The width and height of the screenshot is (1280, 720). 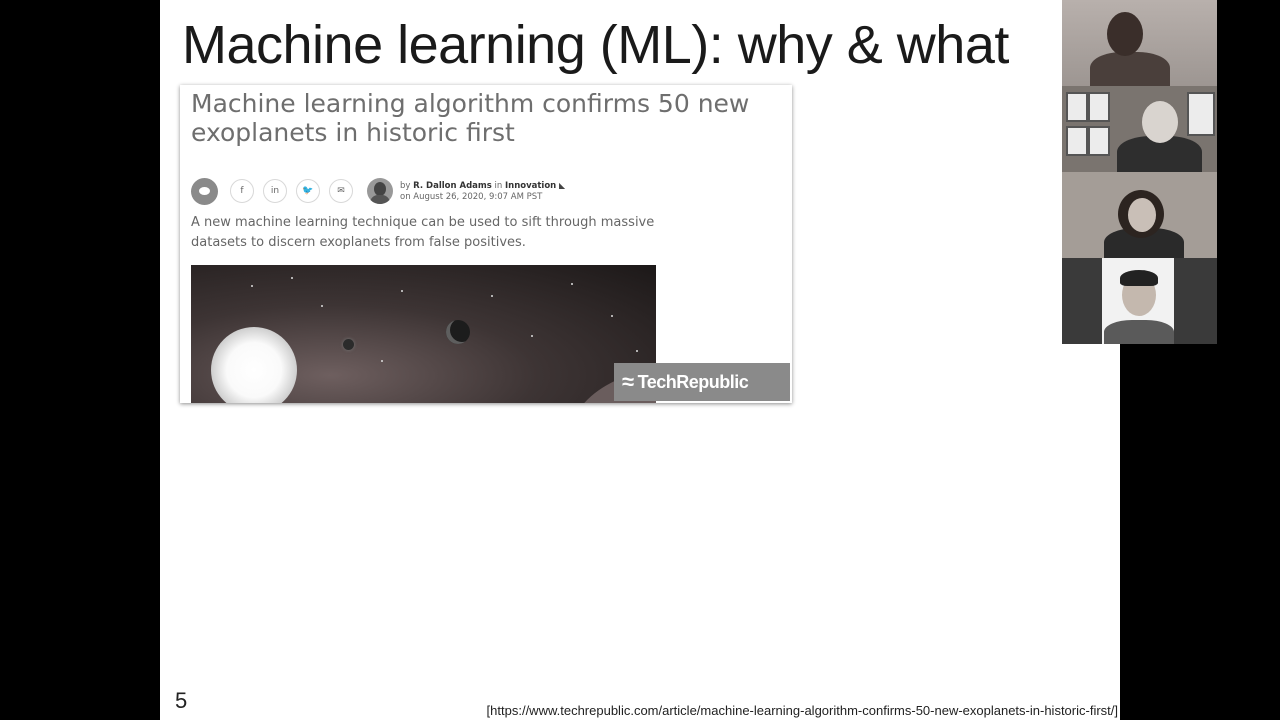 I want to click on star-glow, so click(x=254, y=365).